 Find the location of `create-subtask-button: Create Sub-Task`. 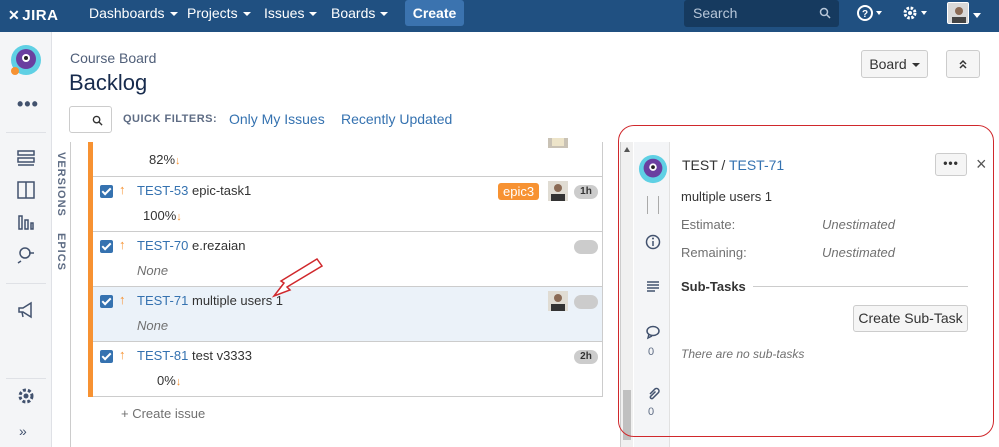

create-subtask-button: Create Sub-Task is located at coordinates (910, 318).